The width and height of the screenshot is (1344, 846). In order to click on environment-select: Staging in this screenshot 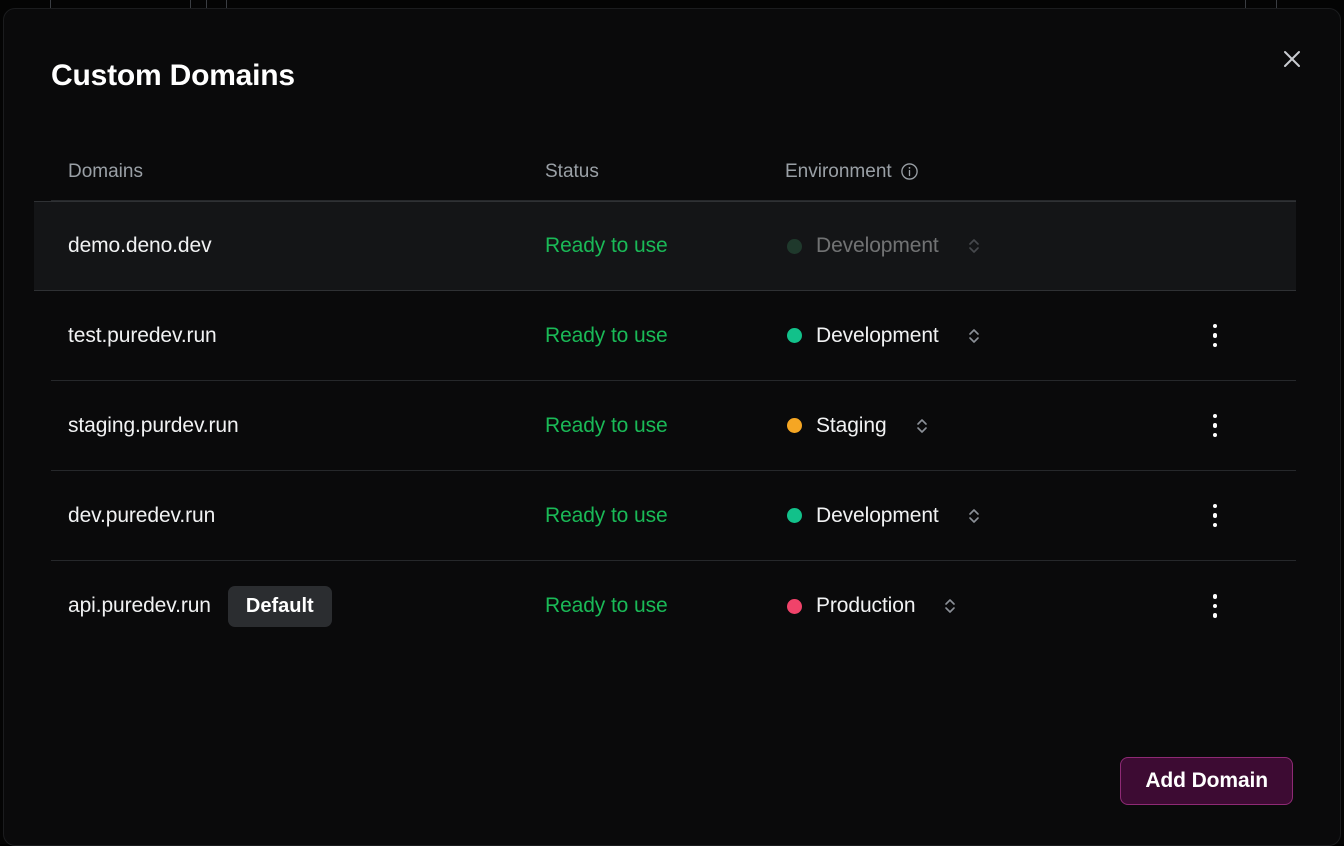, I will do `click(858, 426)`.